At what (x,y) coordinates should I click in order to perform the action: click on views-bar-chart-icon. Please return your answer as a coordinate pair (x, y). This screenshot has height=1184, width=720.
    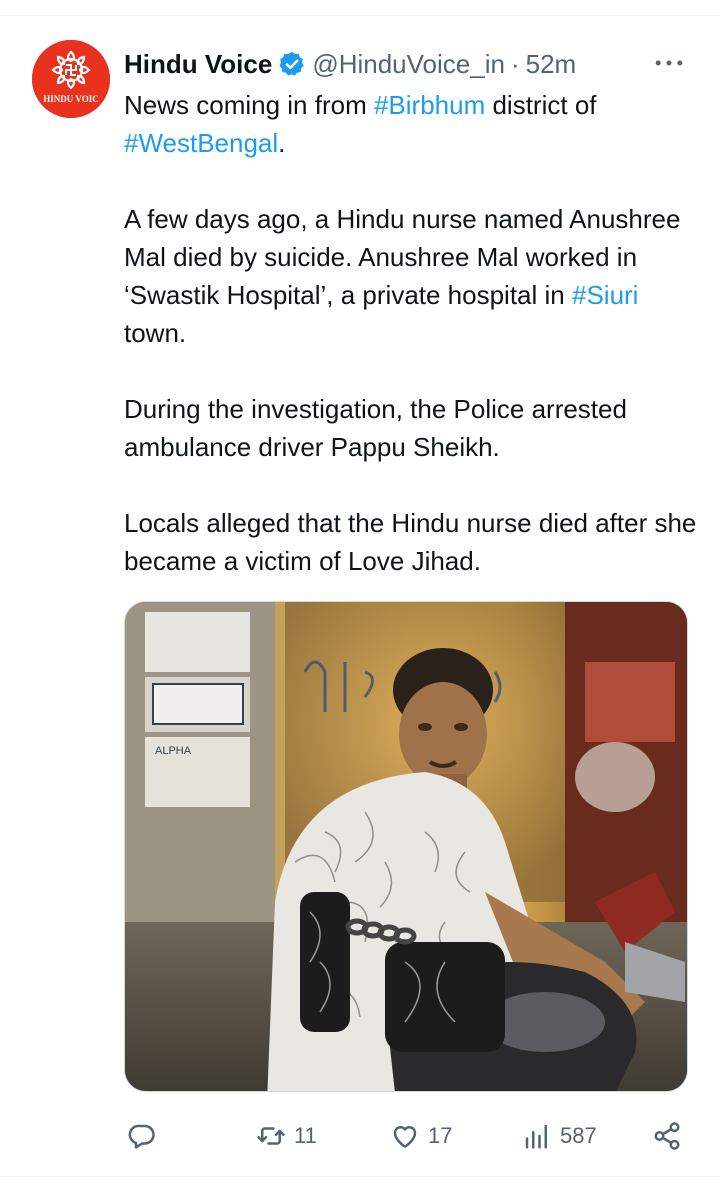
    Looking at the image, I should click on (537, 1136).